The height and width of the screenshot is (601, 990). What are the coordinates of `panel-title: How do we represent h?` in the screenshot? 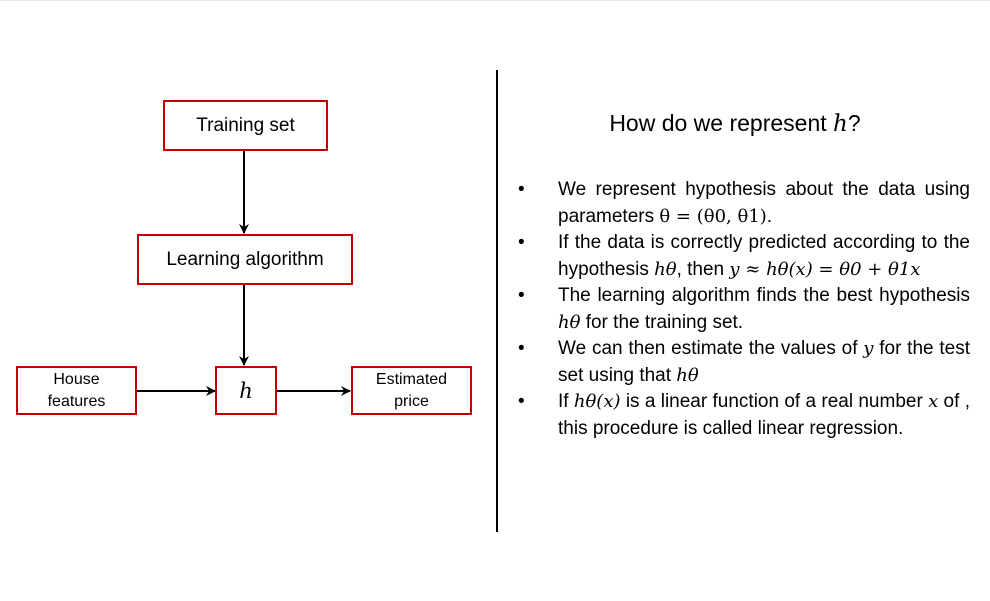 It's located at (735, 123).